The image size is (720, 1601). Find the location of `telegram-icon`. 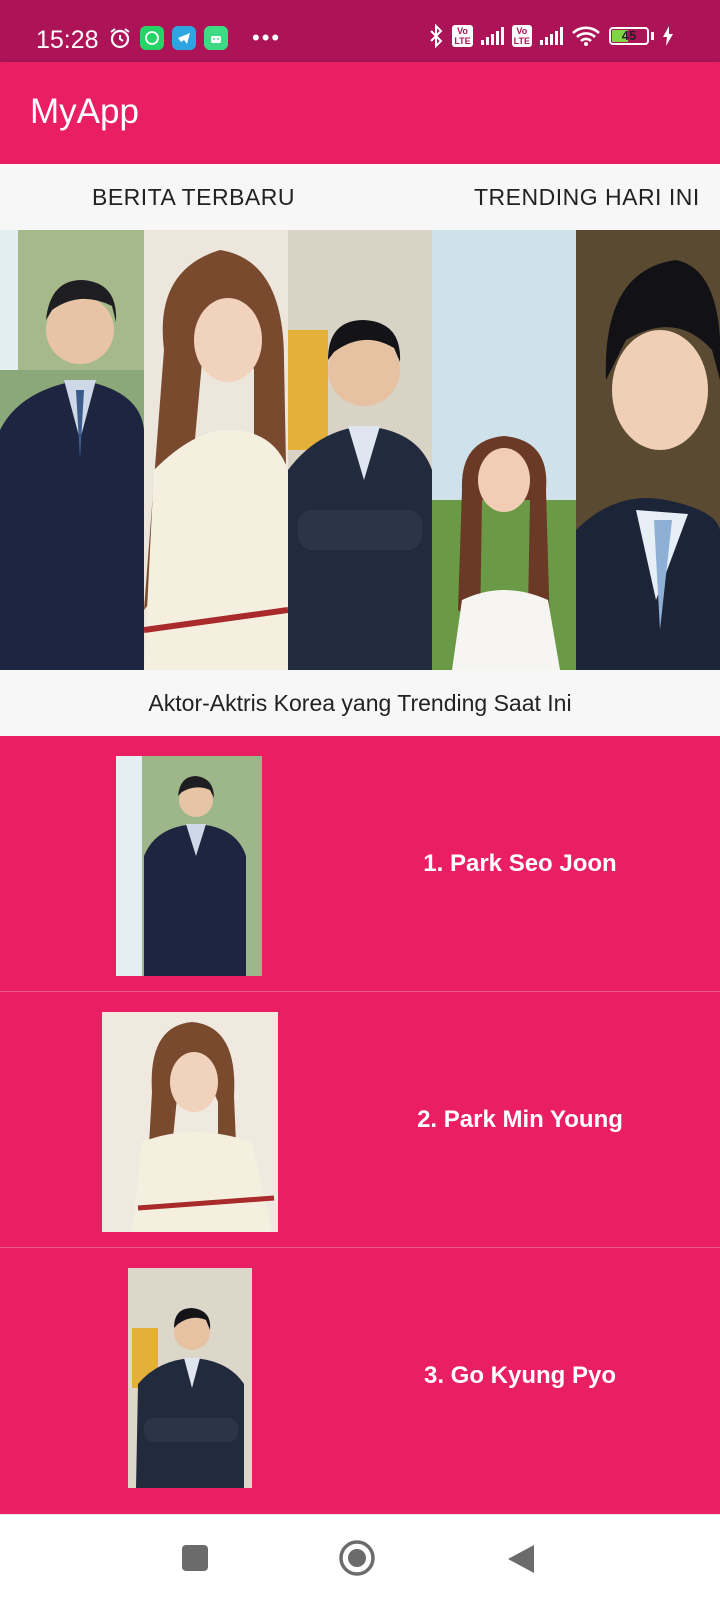

telegram-icon is located at coordinates (184, 38).